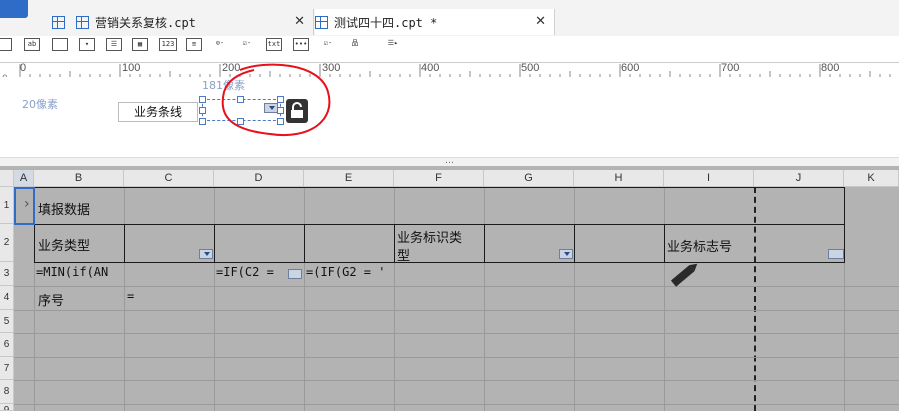  Describe the element at coordinates (87, 44) in the screenshot. I see `dropdown-widget-icon: ▾` at that location.